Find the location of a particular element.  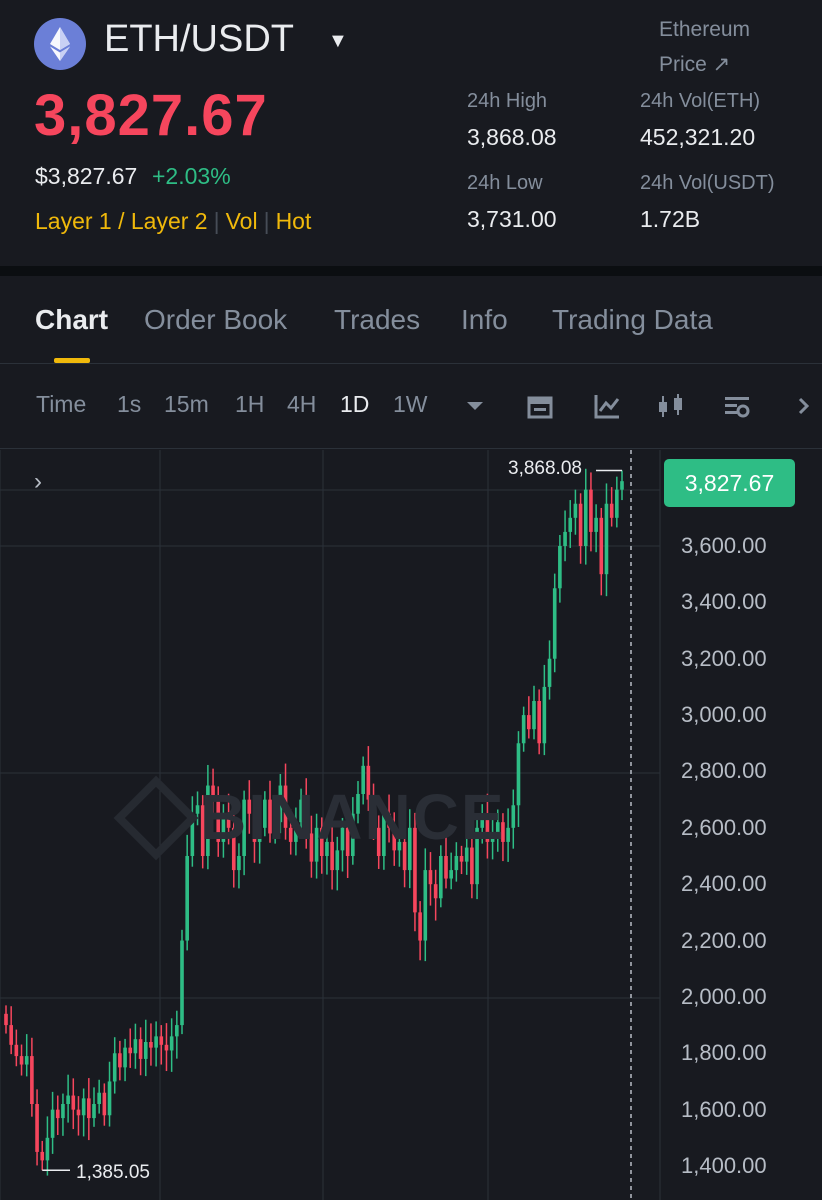

tag-hot: Hot is located at coordinates (294, 221).